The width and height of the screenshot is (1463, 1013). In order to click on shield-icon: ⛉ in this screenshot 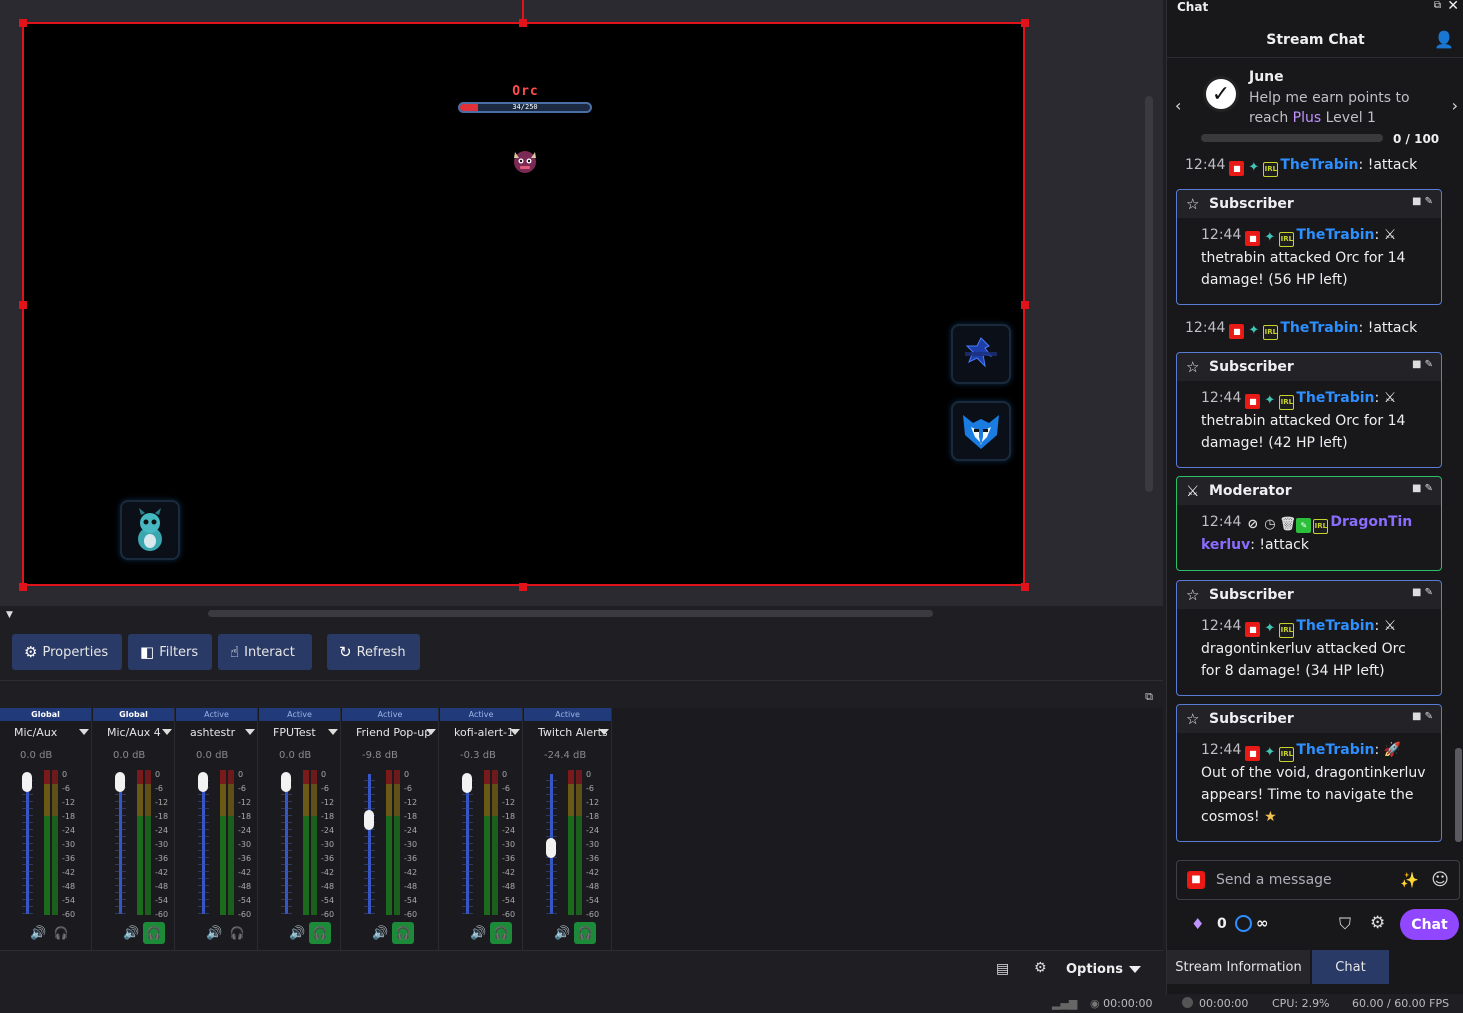, I will do `click(1345, 924)`.